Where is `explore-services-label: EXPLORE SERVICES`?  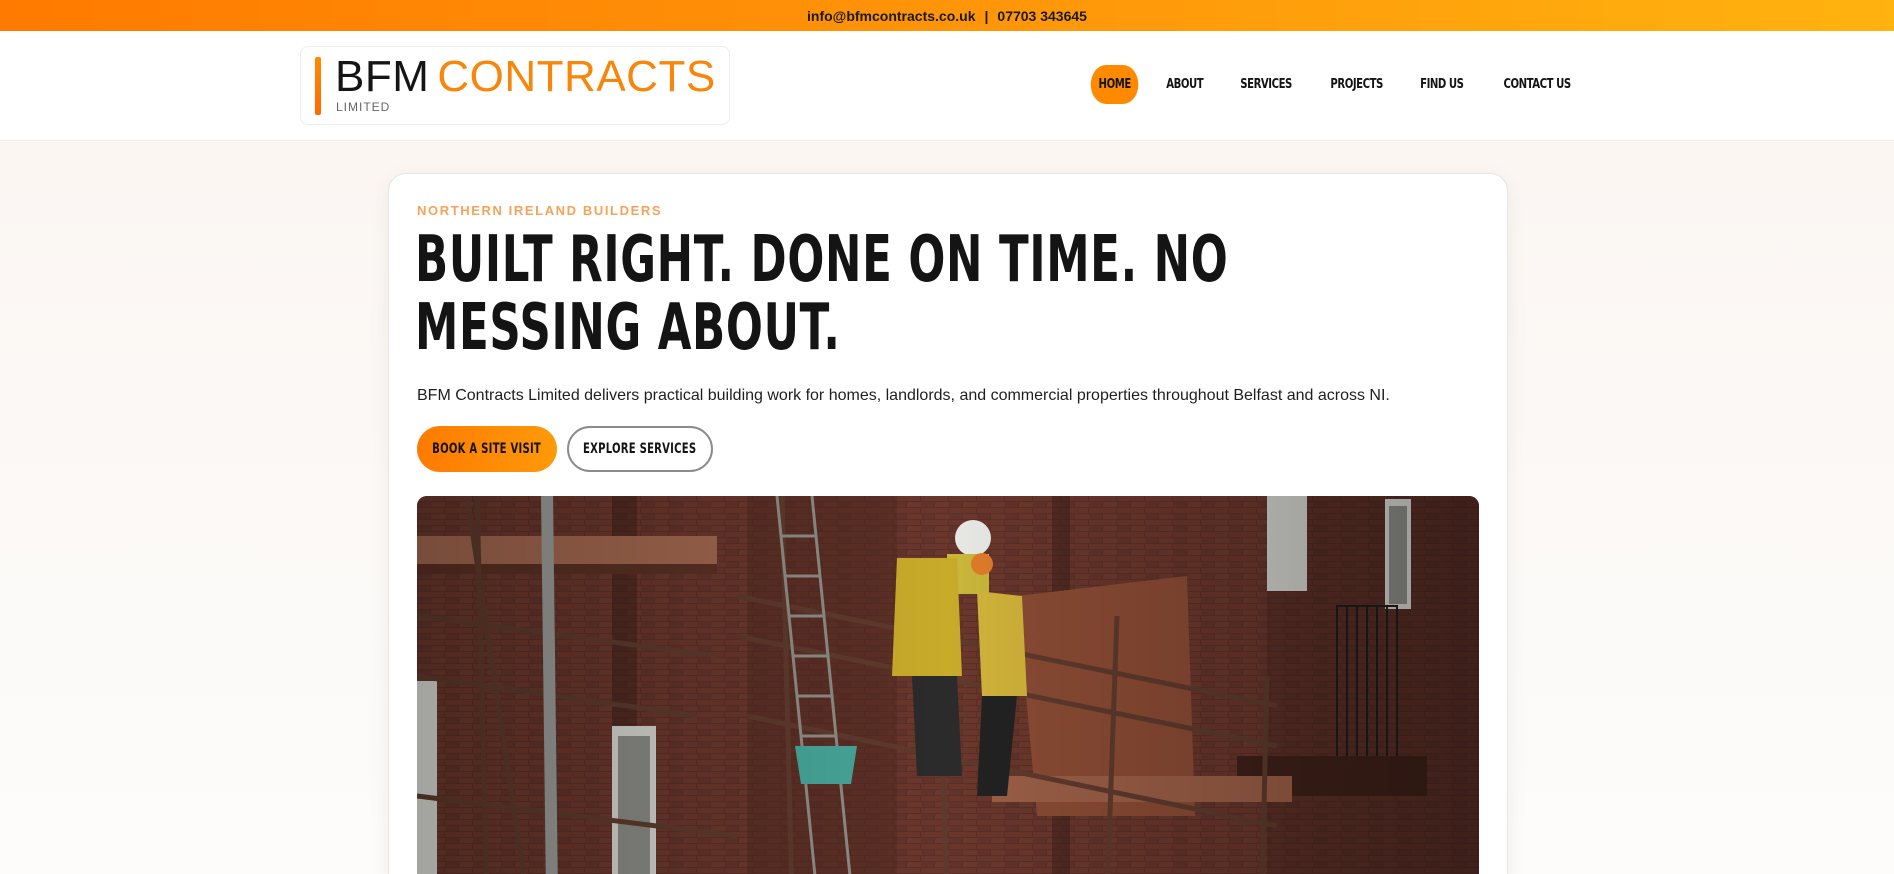
explore-services-label: EXPLORE SERVICES is located at coordinates (640, 449).